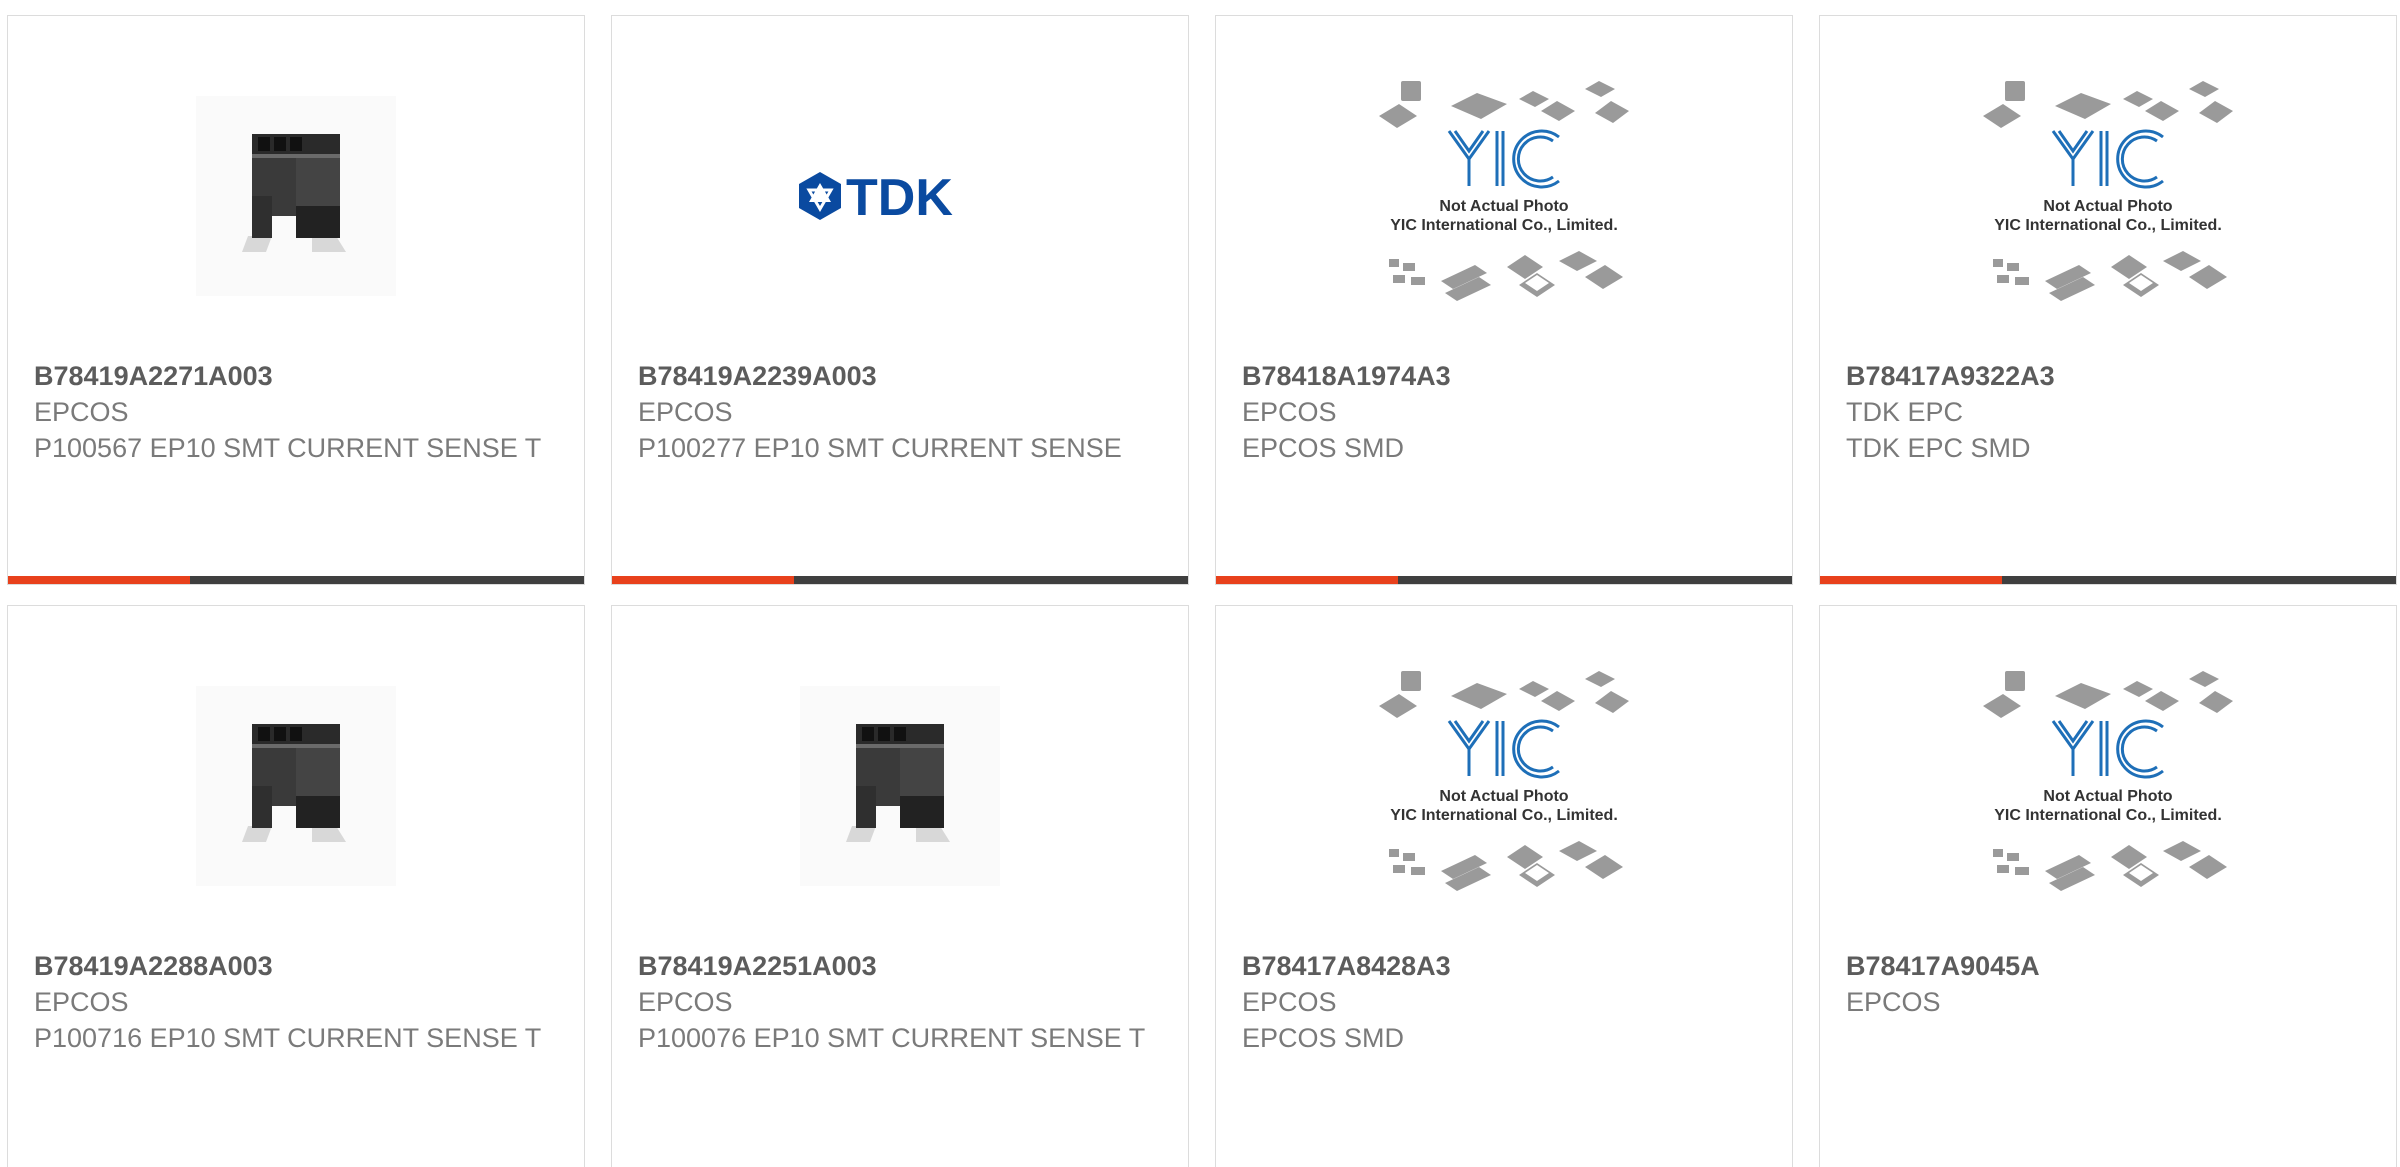 This screenshot has height=1167, width=2400. Describe the element at coordinates (880, 448) in the screenshot. I see `description: P100277 EP10 SMT CURRENT SENSE` at that location.